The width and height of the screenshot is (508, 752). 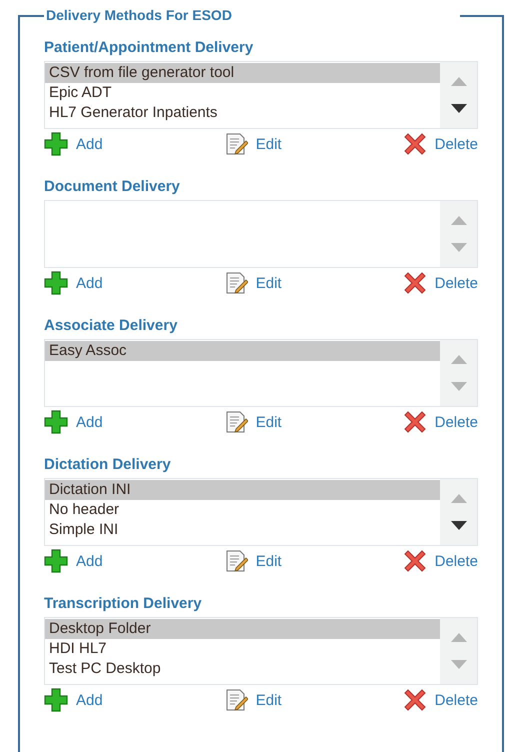 What do you see at coordinates (242, 629) in the screenshot?
I see `list-item: Desktop Folder` at bounding box center [242, 629].